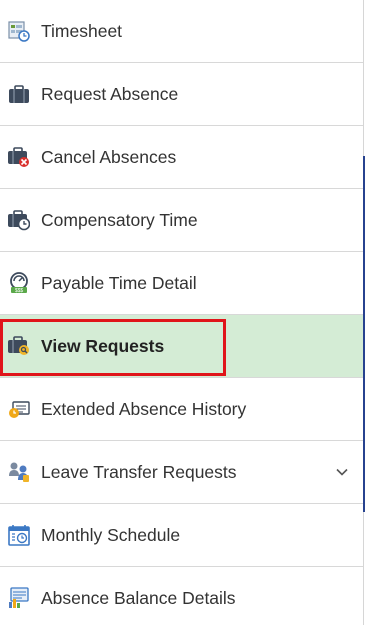 Image resolution: width=367 pixels, height=625 pixels. I want to click on balance-chart-icon, so click(19, 598).